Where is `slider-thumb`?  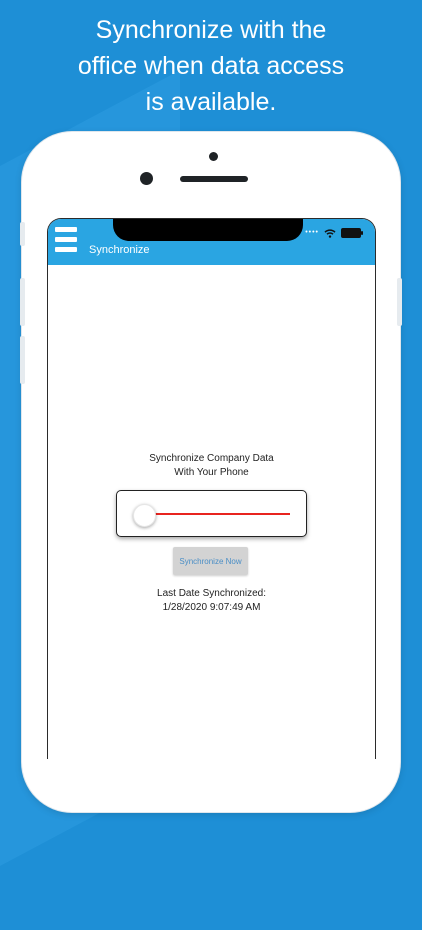
slider-thumb is located at coordinates (144, 515).